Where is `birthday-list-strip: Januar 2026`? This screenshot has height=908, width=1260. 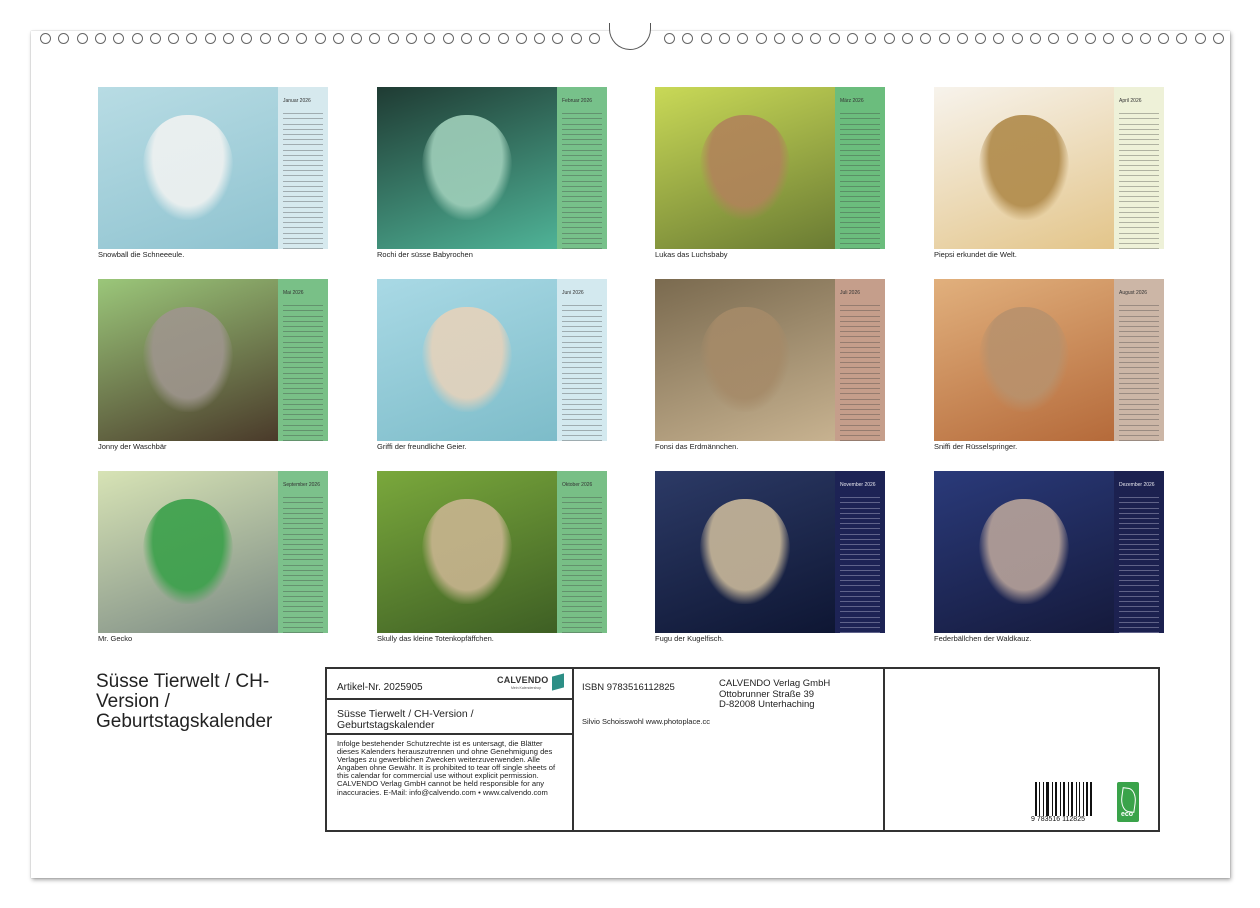
birthday-list-strip: Januar 2026 is located at coordinates (303, 168).